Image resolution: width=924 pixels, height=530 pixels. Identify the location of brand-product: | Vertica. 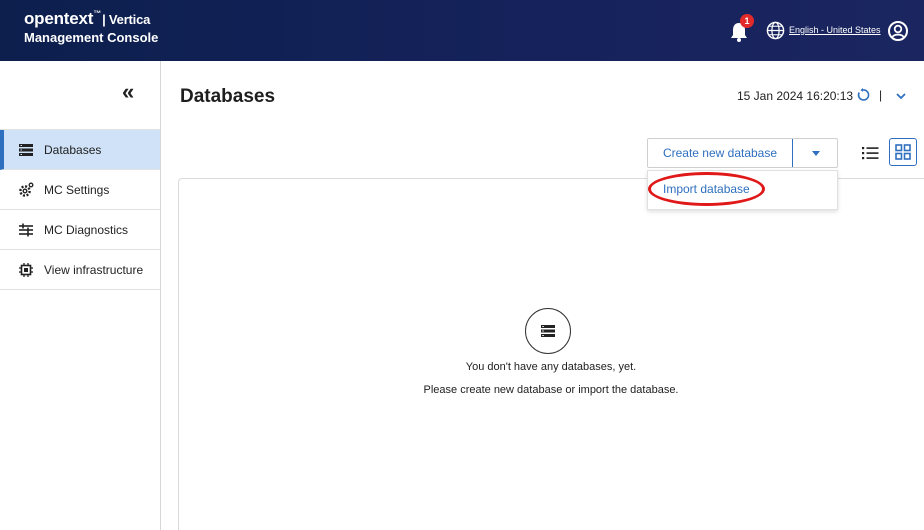
(126, 19).